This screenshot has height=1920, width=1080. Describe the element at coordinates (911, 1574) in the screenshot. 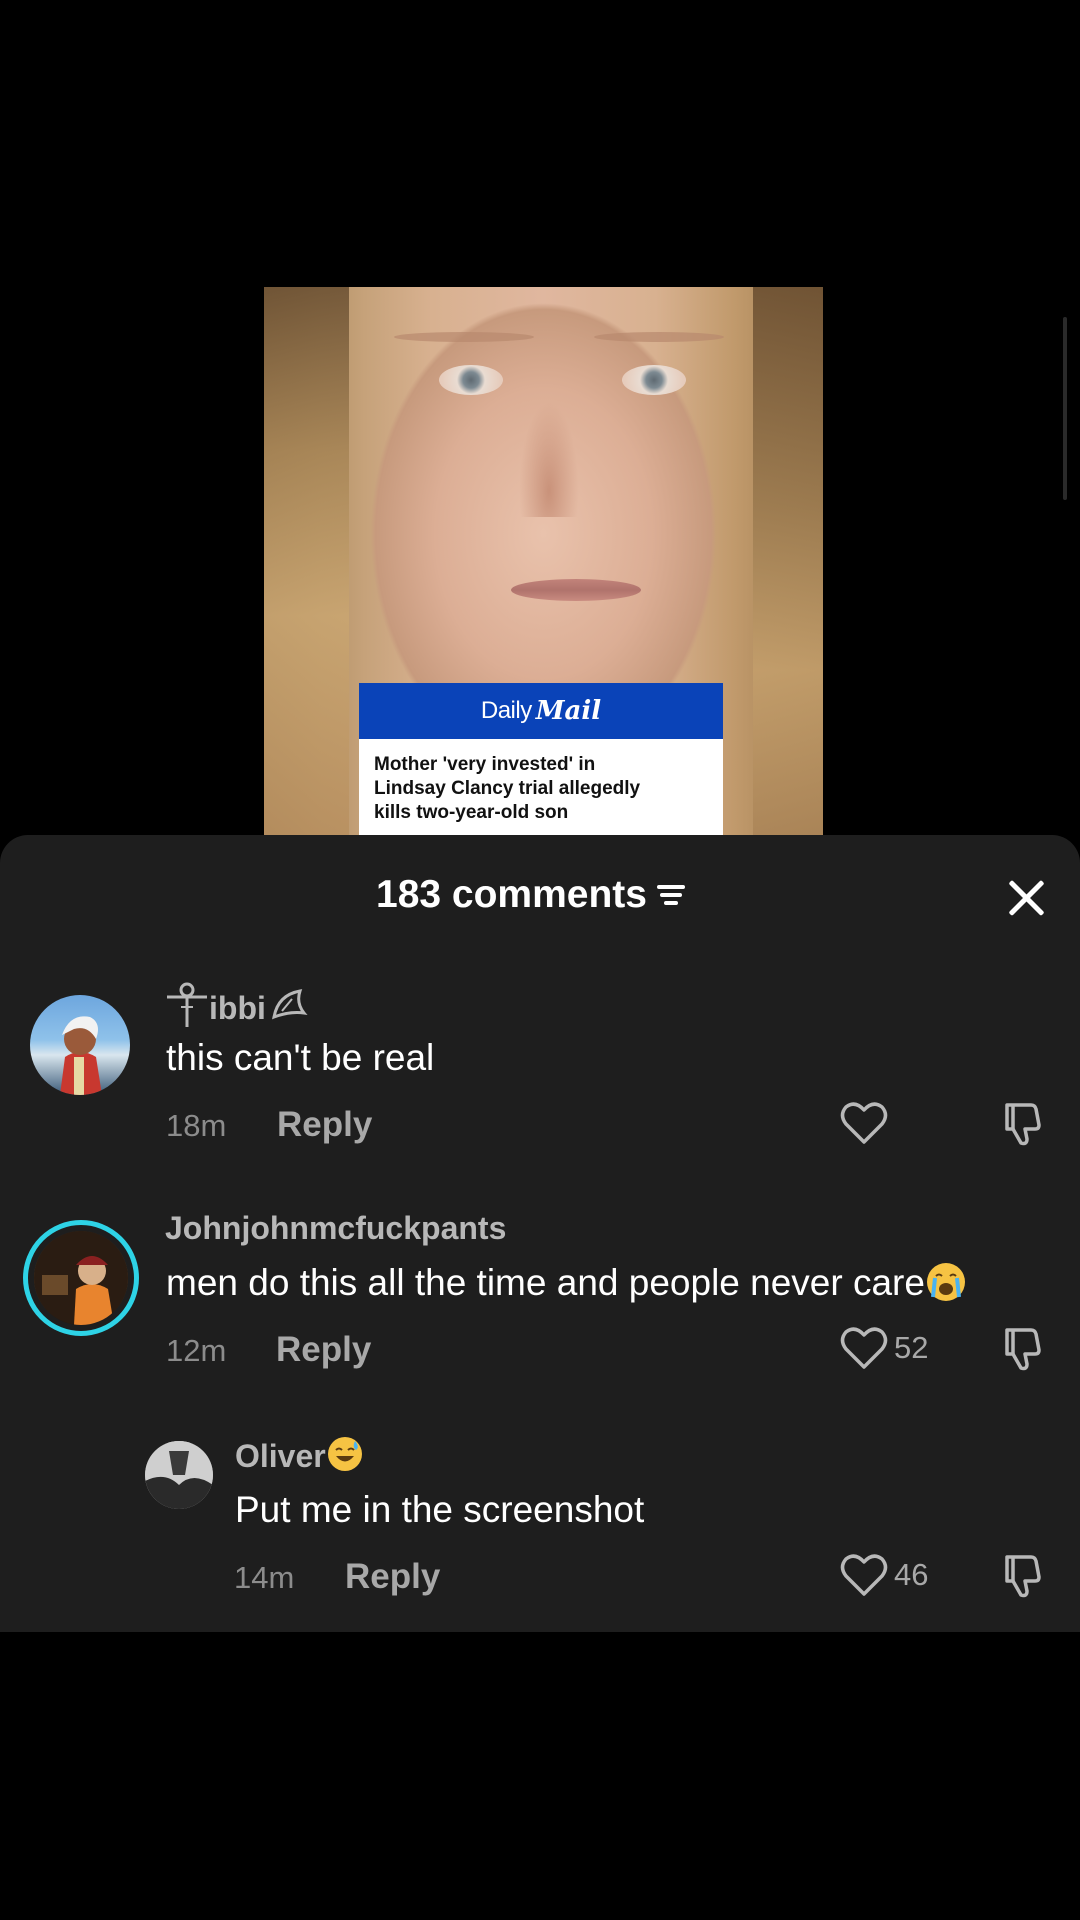

I see `like-count: 46` at that location.